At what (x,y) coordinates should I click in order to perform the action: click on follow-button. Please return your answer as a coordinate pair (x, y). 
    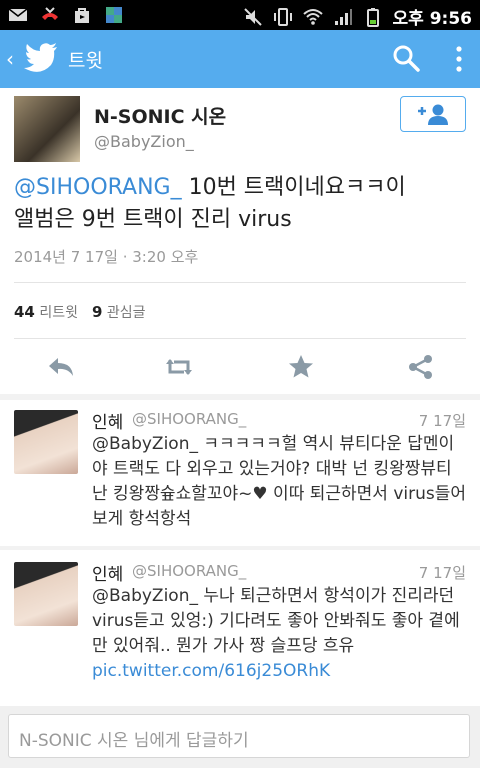
    Looking at the image, I should click on (433, 114).